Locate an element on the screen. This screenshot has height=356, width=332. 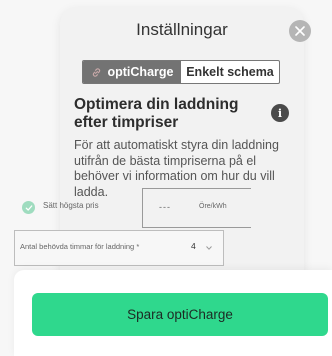
max-price-unit: Öre/kWh is located at coordinates (213, 206).